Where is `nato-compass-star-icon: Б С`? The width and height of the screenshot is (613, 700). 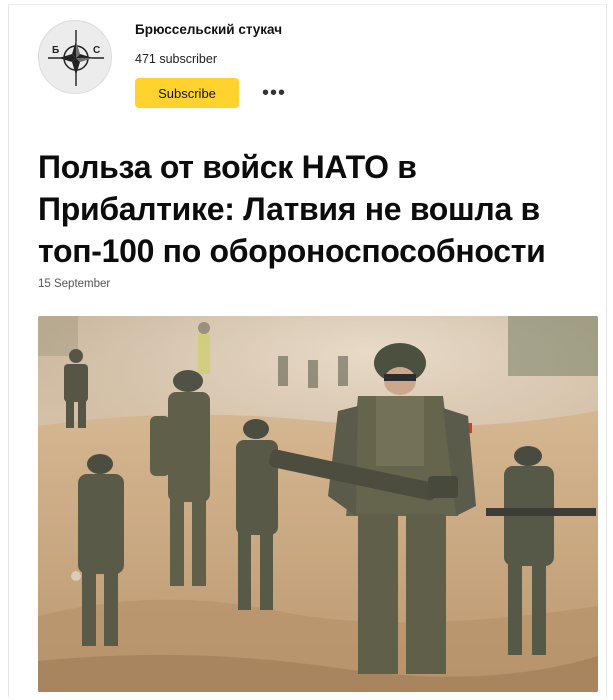
nato-compass-star-icon: Б С is located at coordinates (75, 57).